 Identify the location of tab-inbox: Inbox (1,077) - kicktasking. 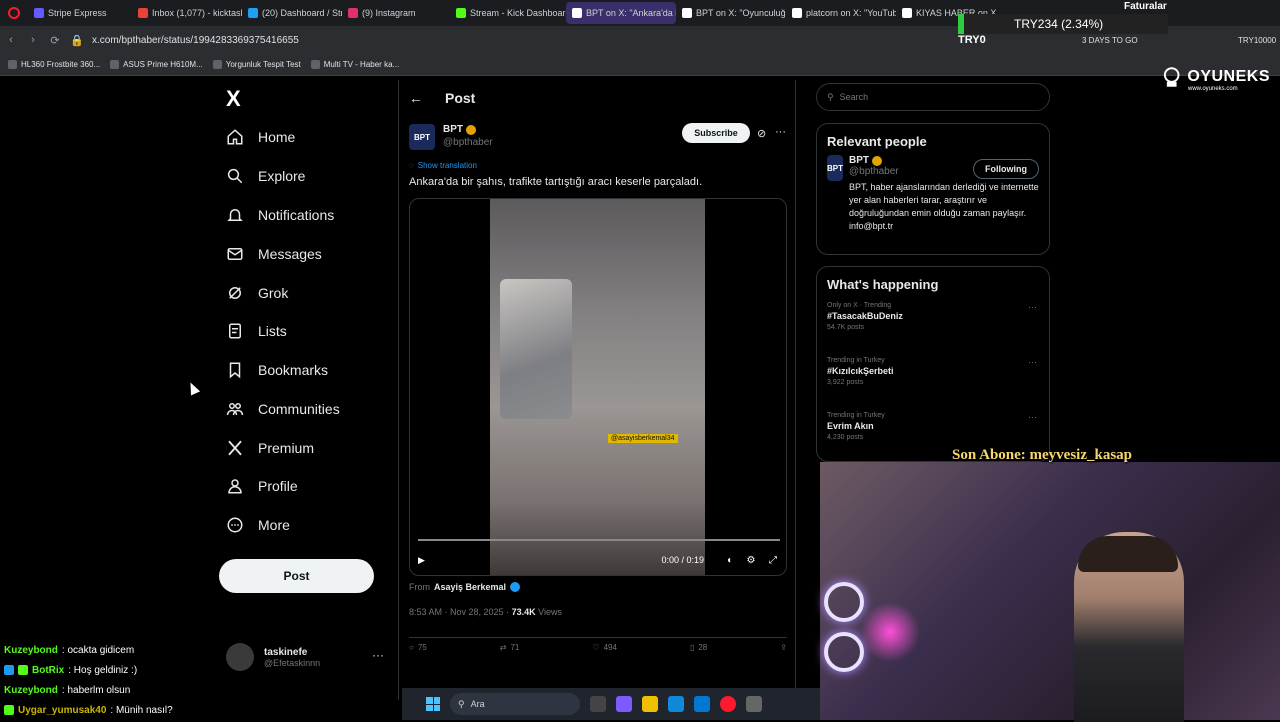
(187, 13).